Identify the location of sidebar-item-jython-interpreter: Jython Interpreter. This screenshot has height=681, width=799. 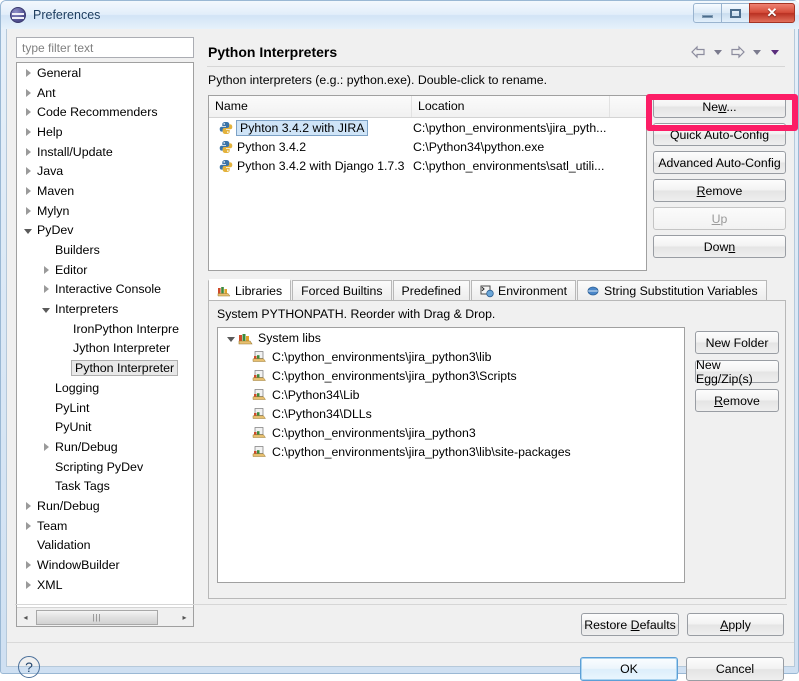
(105, 349).